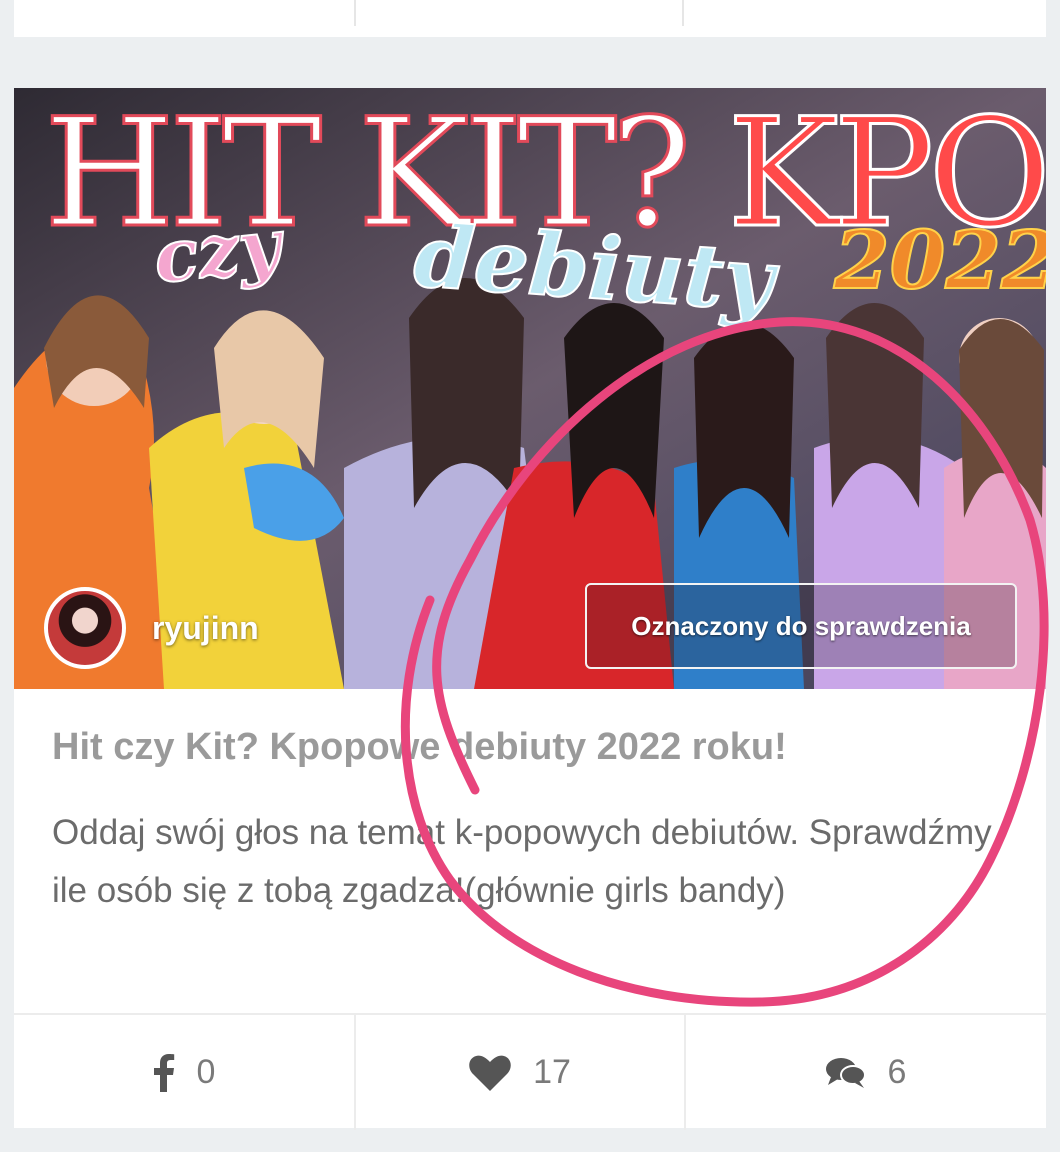  I want to click on headline-script-year: 2022, so click(939, 260).